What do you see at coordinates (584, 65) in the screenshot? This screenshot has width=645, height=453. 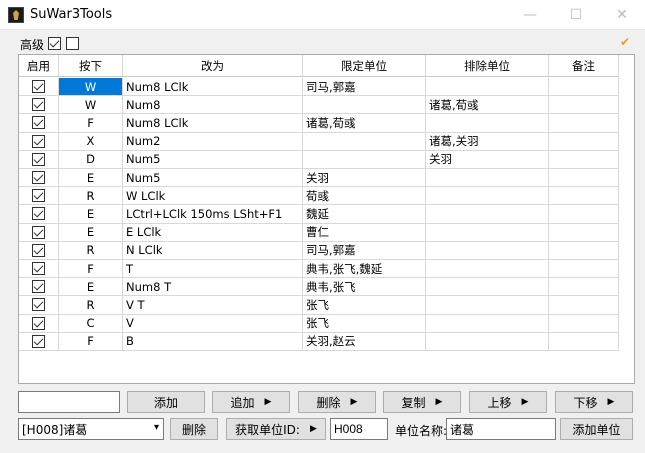 I see `header-note: 备注` at bounding box center [584, 65].